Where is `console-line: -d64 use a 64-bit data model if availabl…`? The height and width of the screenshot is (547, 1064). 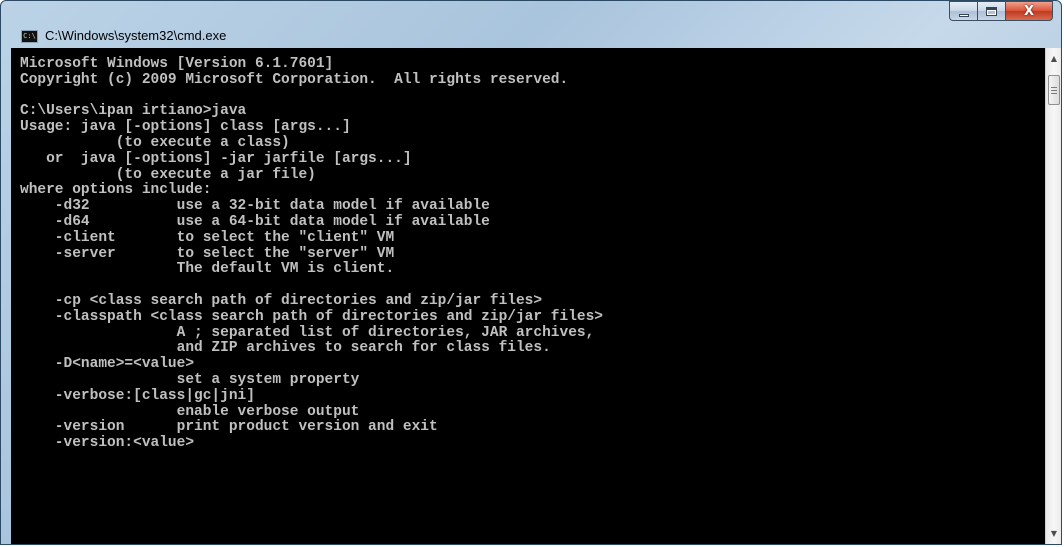
console-line: -d64 use a 64-bit data model if availabl… is located at coordinates (255, 221).